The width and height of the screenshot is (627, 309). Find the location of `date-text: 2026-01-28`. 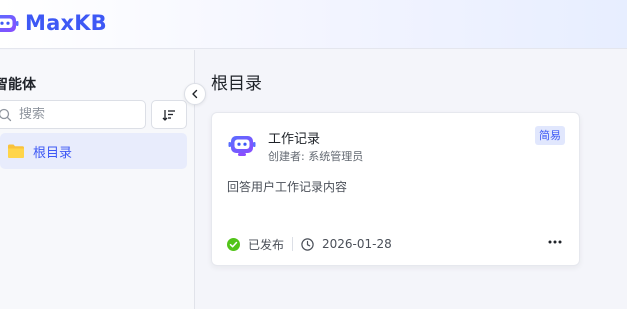

date-text: 2026-01-28 is located at coordinates (357, 244).